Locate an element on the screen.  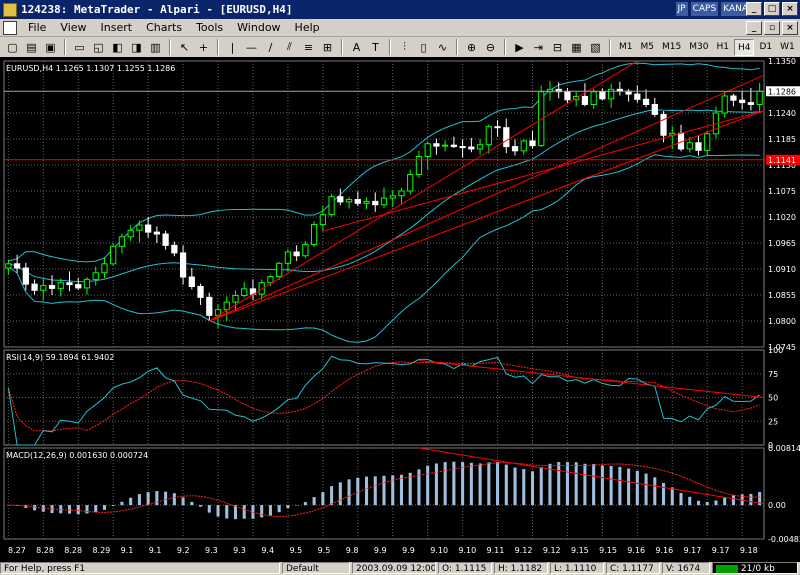
autoscroll-icon: ▶ is located at coordinates (519, 47).